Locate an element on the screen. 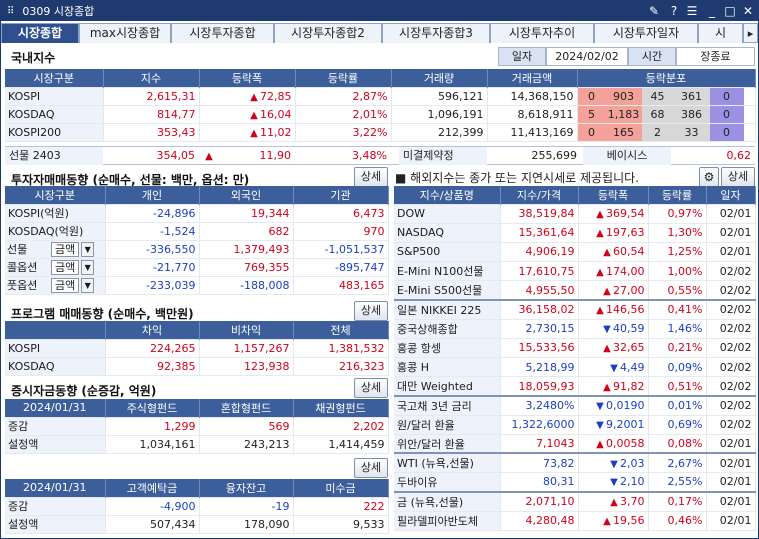  overseas-row: 필라델피아반도체 4,280,48 ▲ 19,56 0,46% 02/01 is located at coordinates (575, 521).